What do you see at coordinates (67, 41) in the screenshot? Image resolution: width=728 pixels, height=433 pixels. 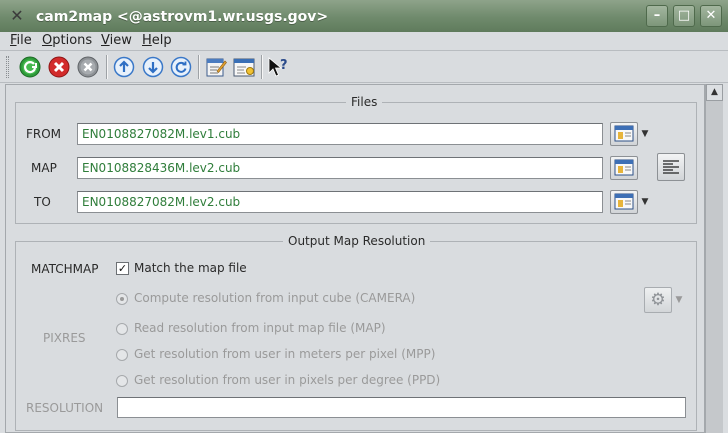 I see `menu-options: Options` at bounding box center [67, 41].